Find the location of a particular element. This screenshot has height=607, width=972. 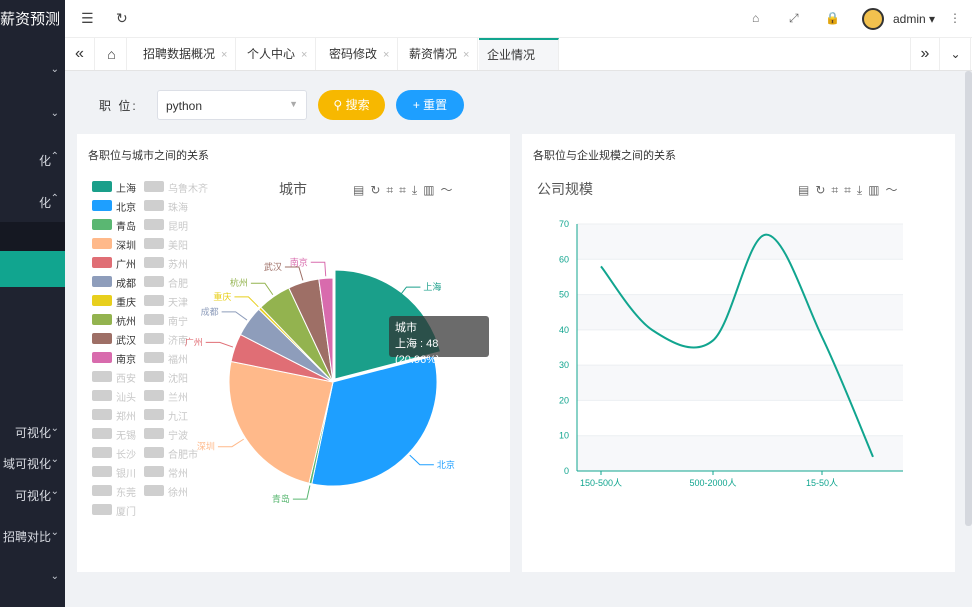

tab-label: 企业情况 is located at coordinates (511, 55).